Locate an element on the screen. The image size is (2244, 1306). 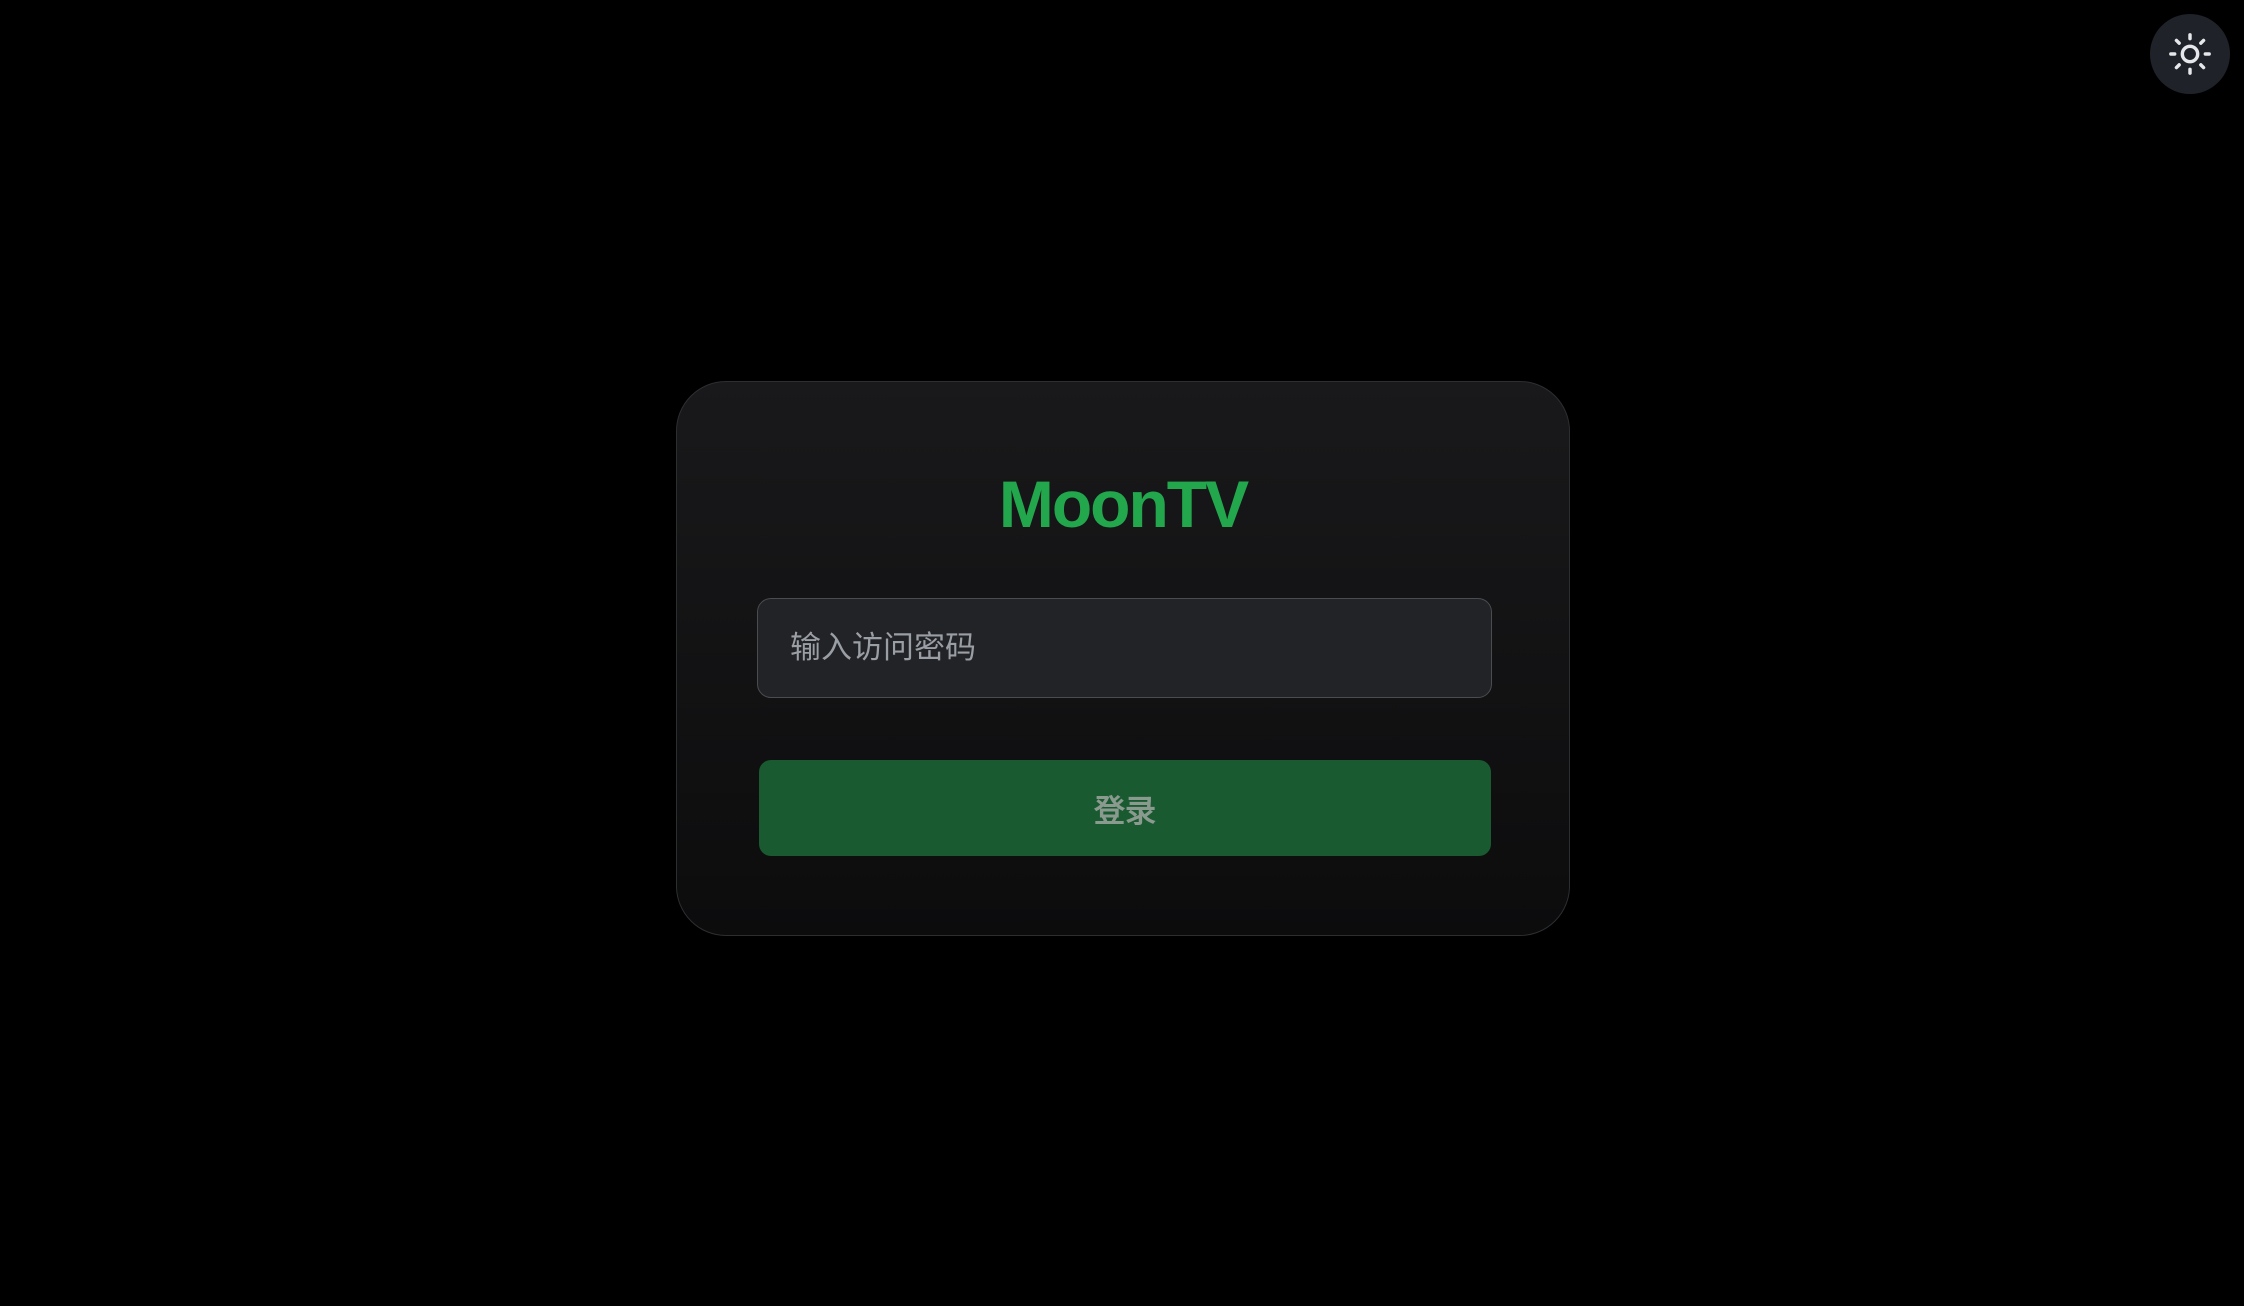
sun-icon is located at coordinates (2190, 54).